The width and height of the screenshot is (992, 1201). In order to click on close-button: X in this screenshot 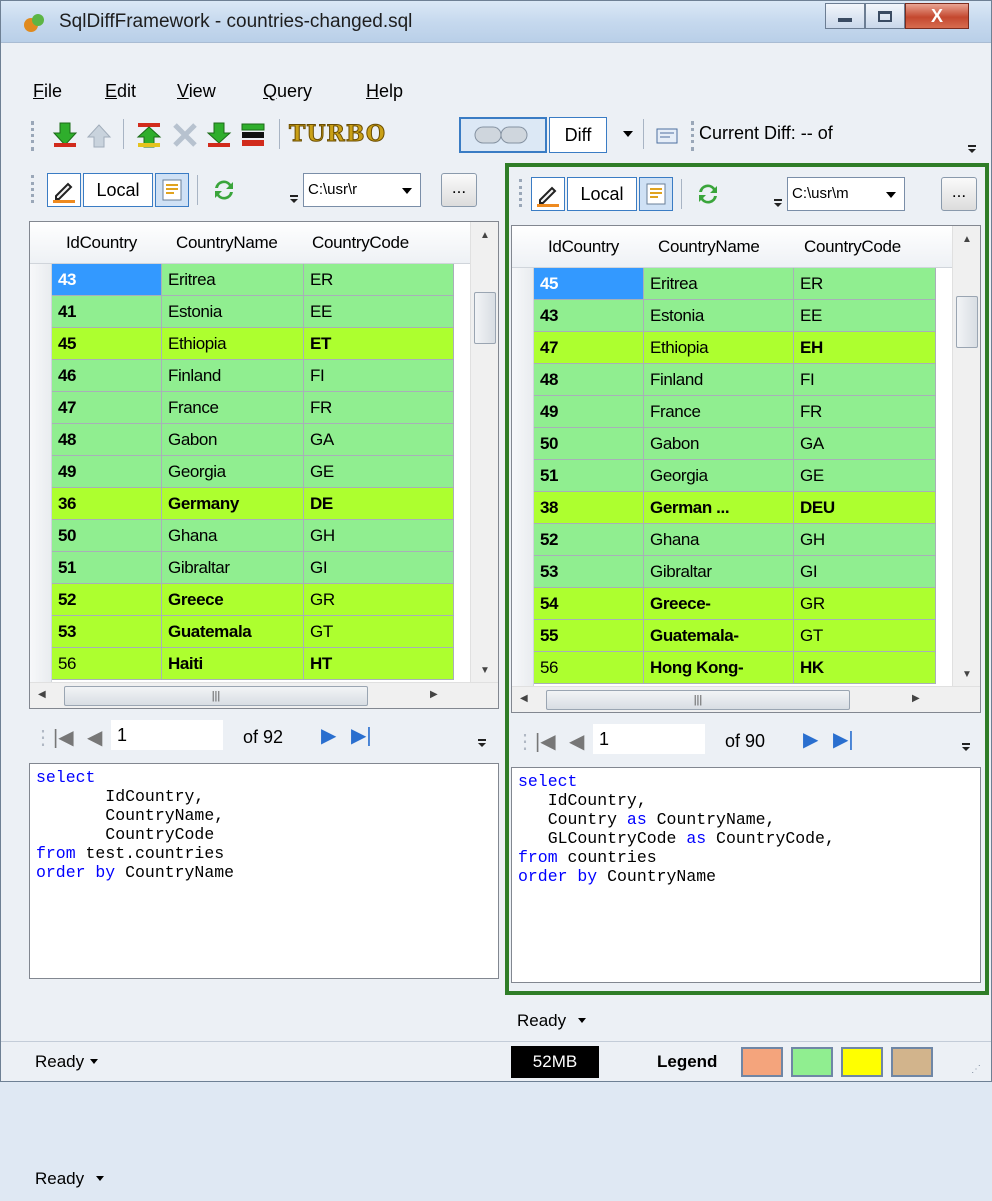, I will do `click(937, 16)`.